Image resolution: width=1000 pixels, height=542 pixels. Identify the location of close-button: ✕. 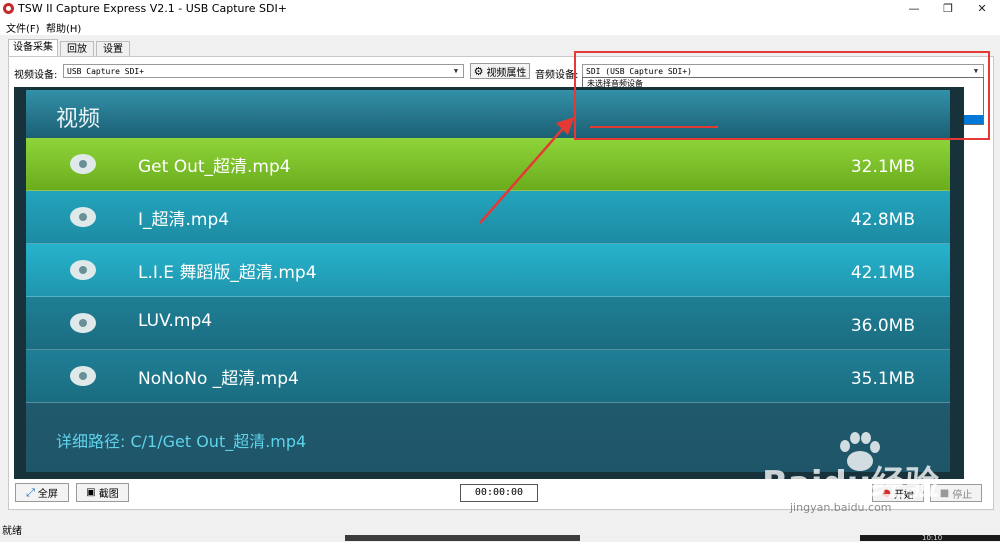
(982, 8).